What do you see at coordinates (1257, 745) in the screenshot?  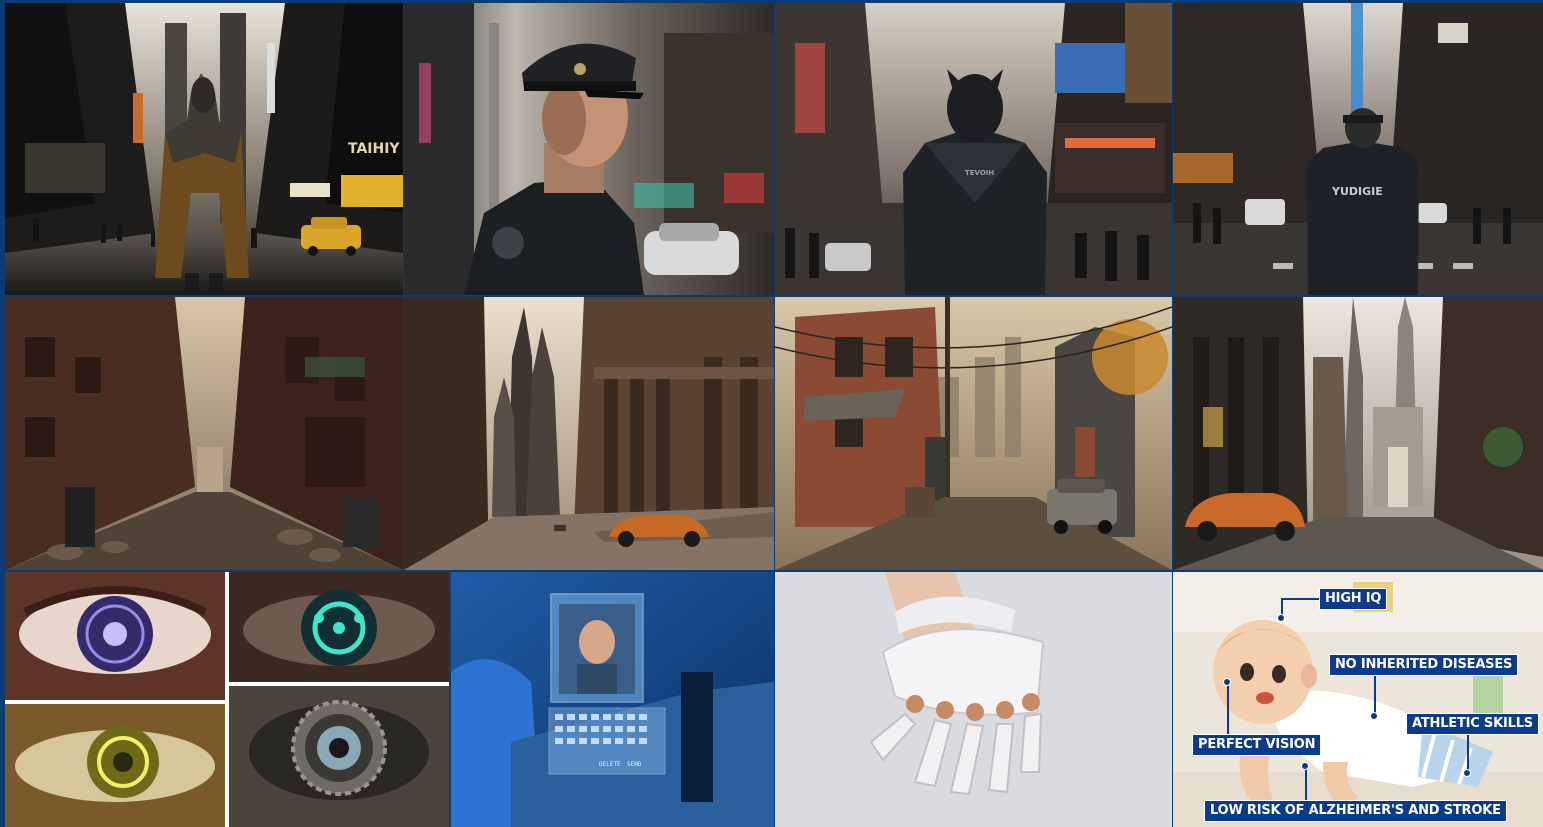 I see `label-perfect-vision: PERFECT VISION` at bounding box center [1257, 745].